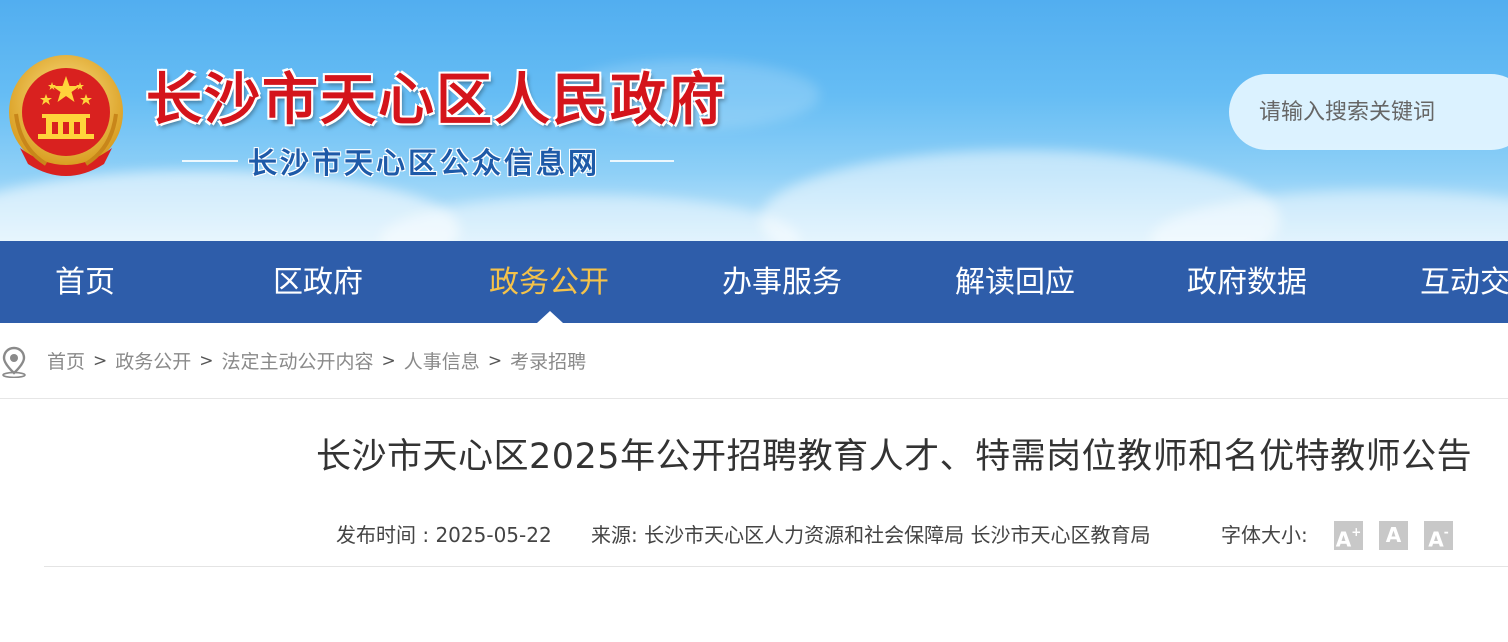 This screenshot has width=1508, height=642. What do you see at coordinates (14, 362) in the screenshot?
I see `location-pin-icon` at bounding box center [14, 362].